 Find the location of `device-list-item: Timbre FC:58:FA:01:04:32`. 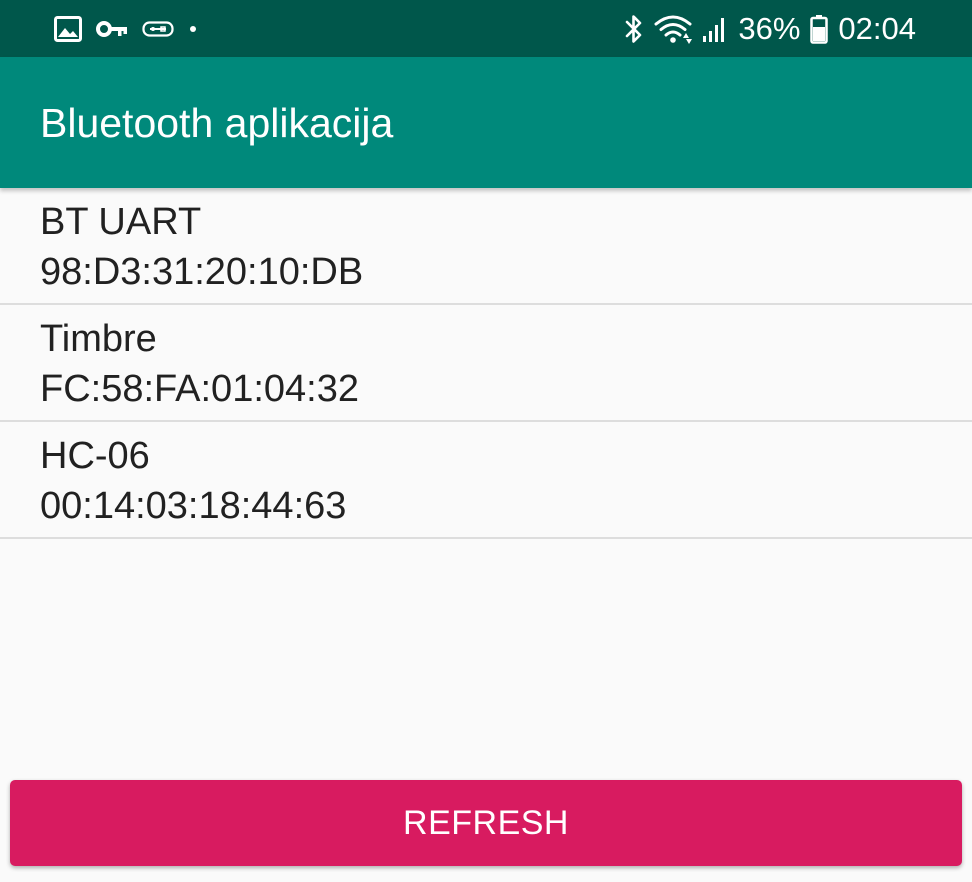

device-list-item: Timbre FC:58:FA:01:04:32 is located at coordinates (486, 363).